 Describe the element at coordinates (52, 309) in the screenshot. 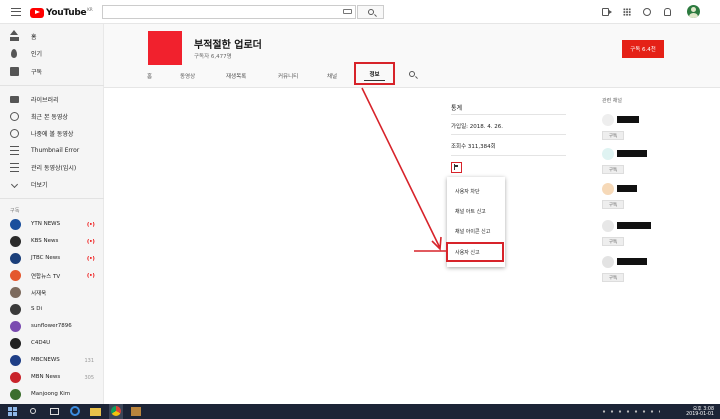

I see `subscription-item: S Di` at that location.